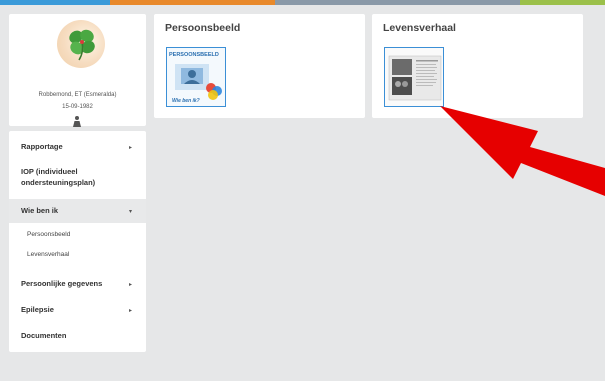 This screenshot has width=605, height=381. I want to click on nav-item-persoonlijke-gegevens: Persoonlijke gegevens ▸, so click(77, 283).